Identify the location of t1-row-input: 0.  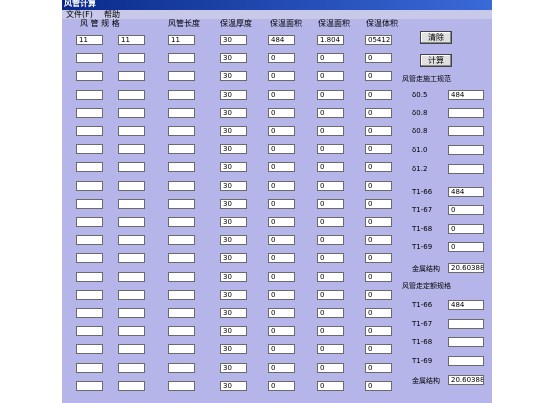
(466, 210).